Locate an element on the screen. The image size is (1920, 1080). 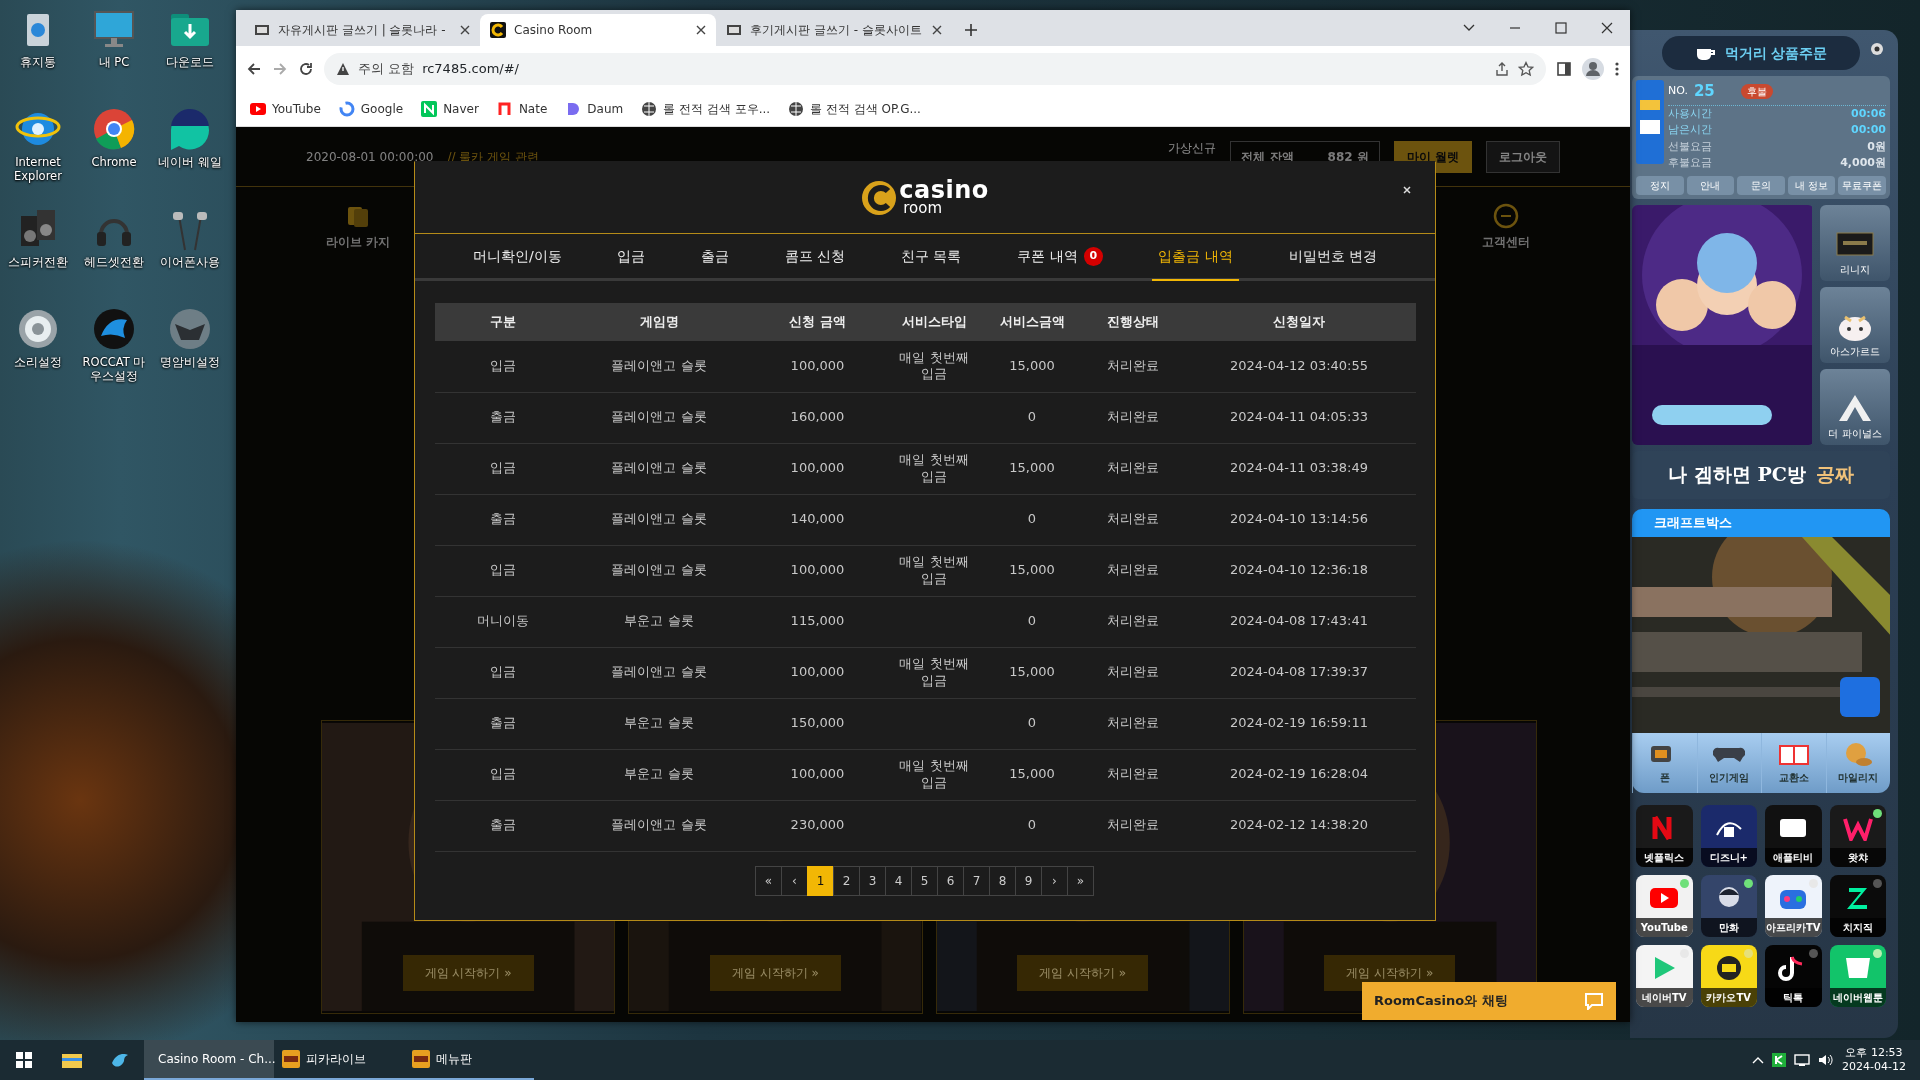
star-icon is located at coordinates (1526, 69).